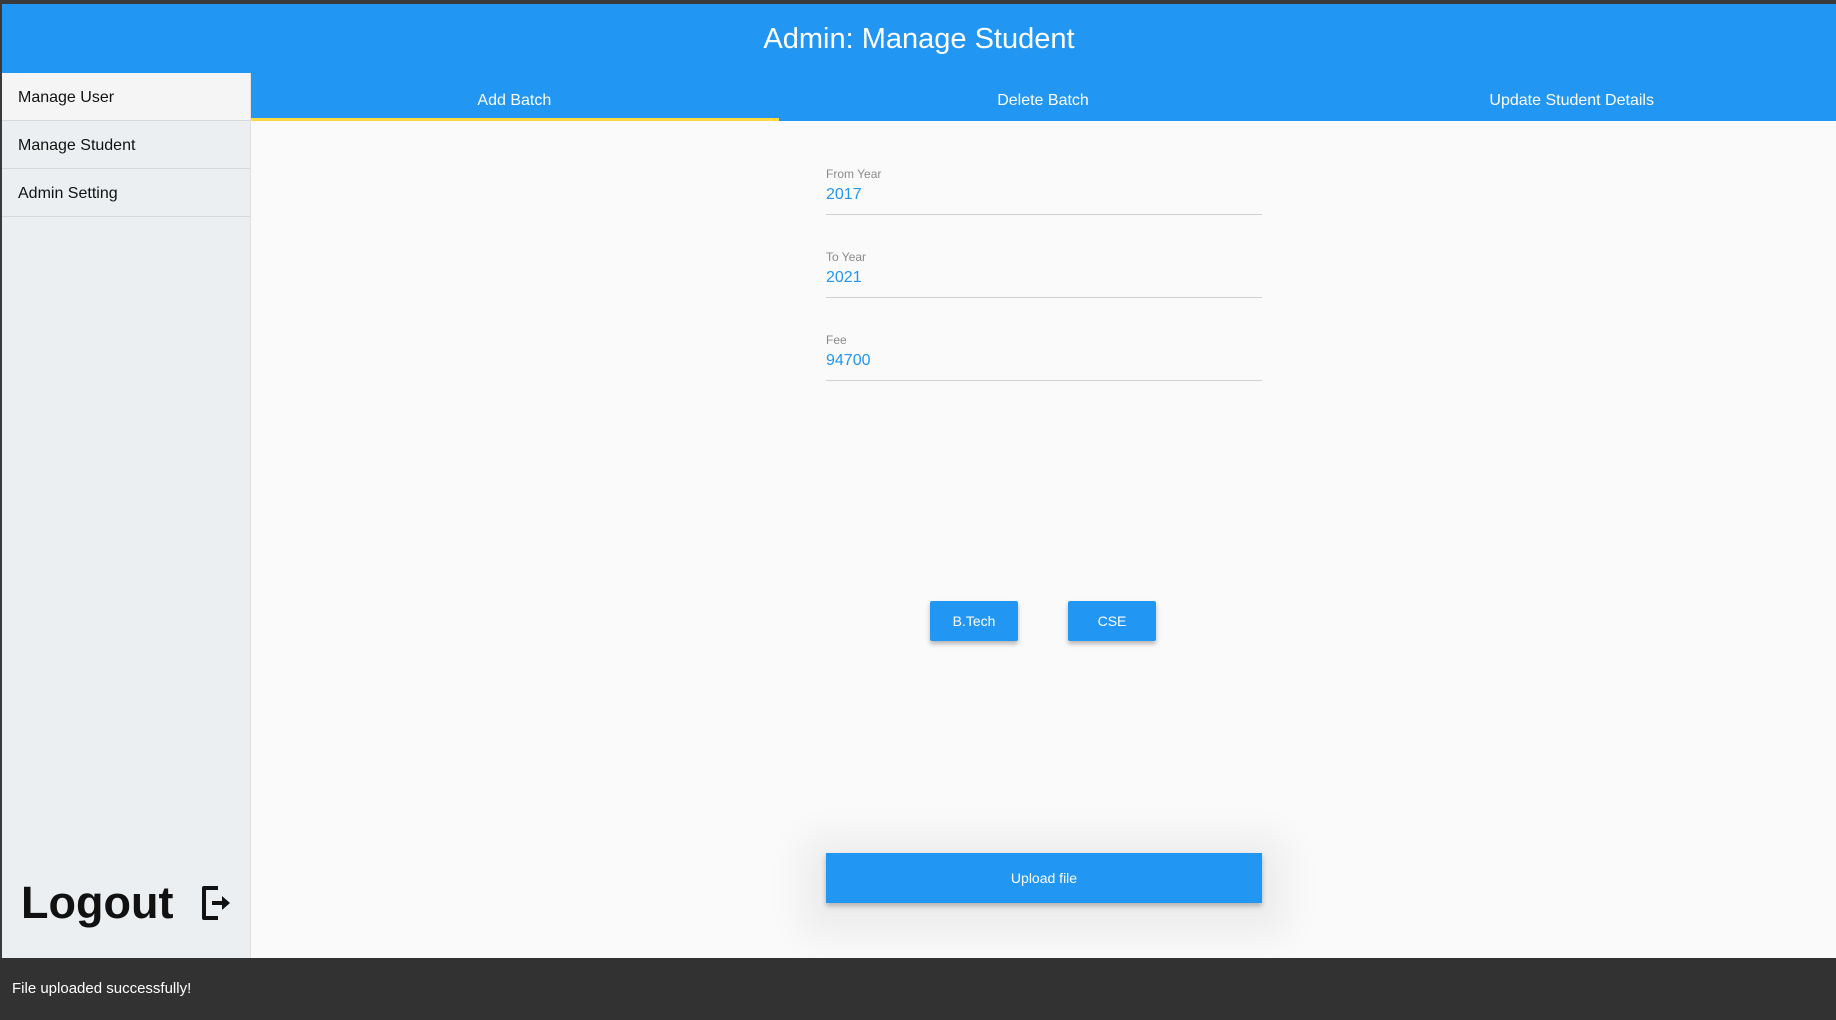 This screenshot has height=1020, width=1836. I want to click on sidebar-item-manage-user: Manage User, so click(126, 97).